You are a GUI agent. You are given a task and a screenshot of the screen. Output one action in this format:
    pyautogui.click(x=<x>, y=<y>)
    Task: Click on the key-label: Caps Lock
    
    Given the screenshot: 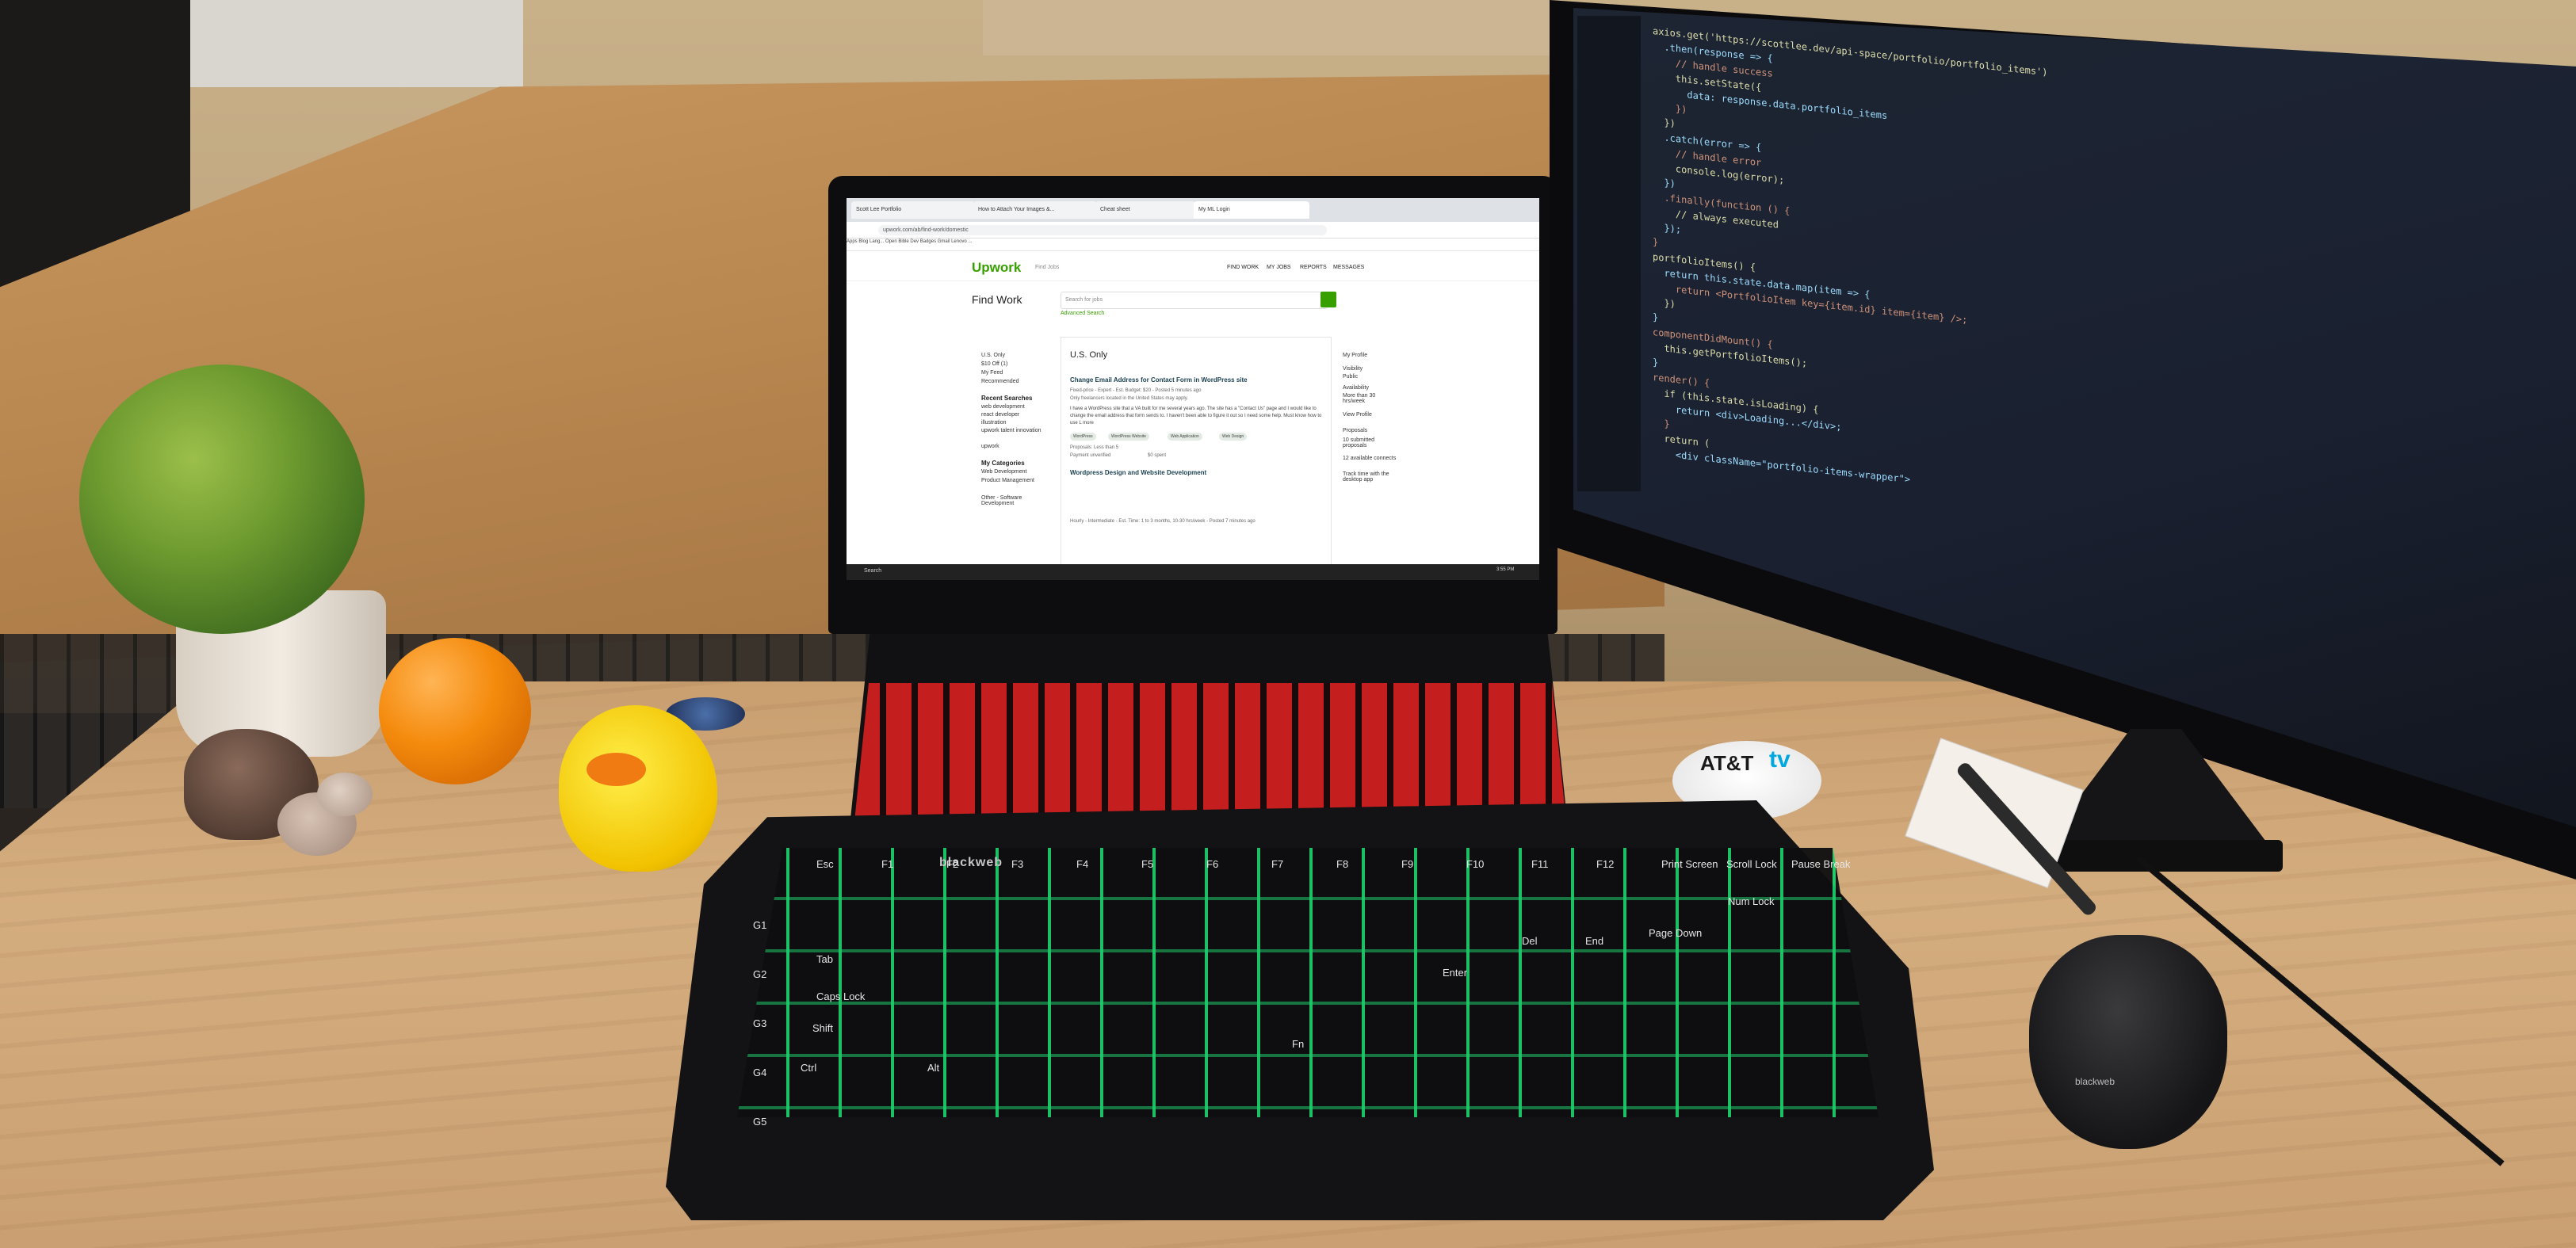 What is the action you would take?
    pyautogui.click(x=840, y=996)
    